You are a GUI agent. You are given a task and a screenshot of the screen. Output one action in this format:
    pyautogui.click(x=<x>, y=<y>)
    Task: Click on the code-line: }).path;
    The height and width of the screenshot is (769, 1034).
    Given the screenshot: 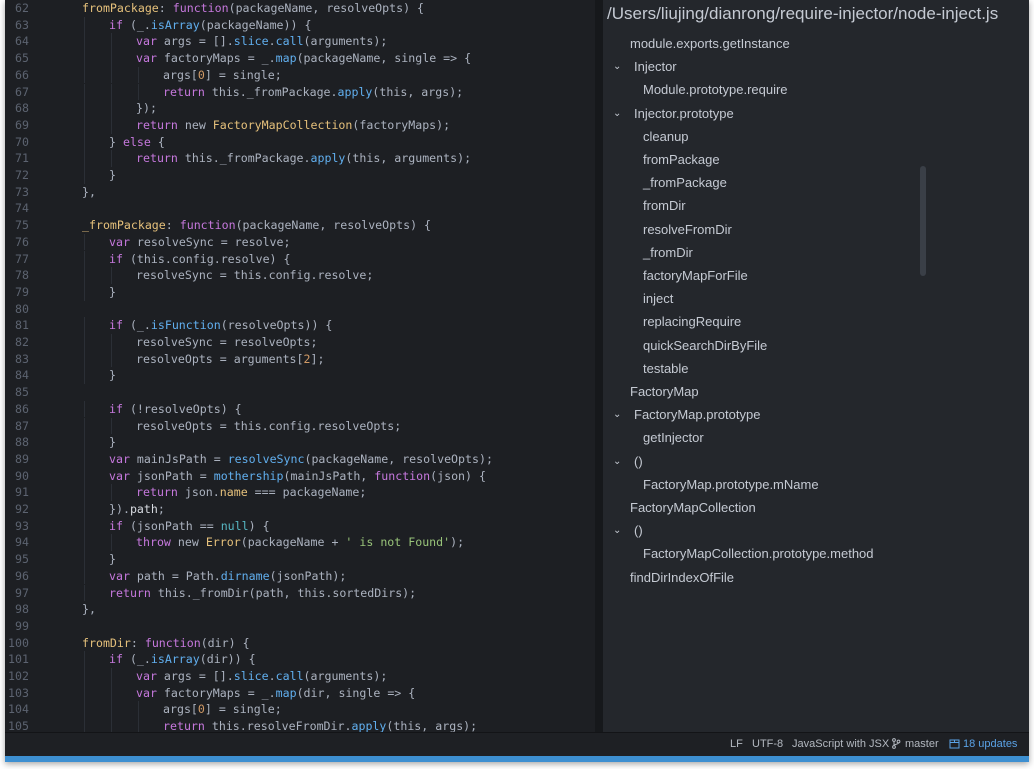 What is the action you would take?
    pyautogui.click(x=137, y=509)
    